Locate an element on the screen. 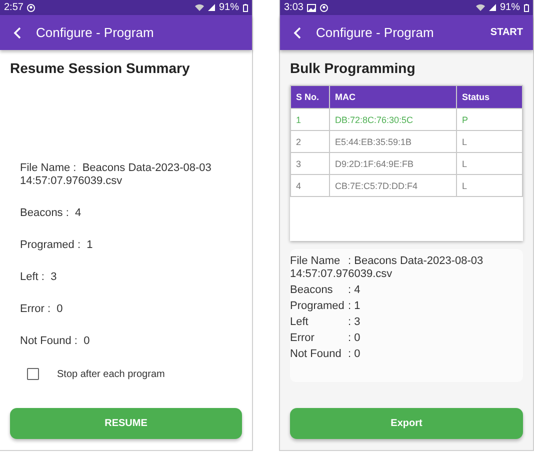  table-cell: P is located at coordinates (489, 119).